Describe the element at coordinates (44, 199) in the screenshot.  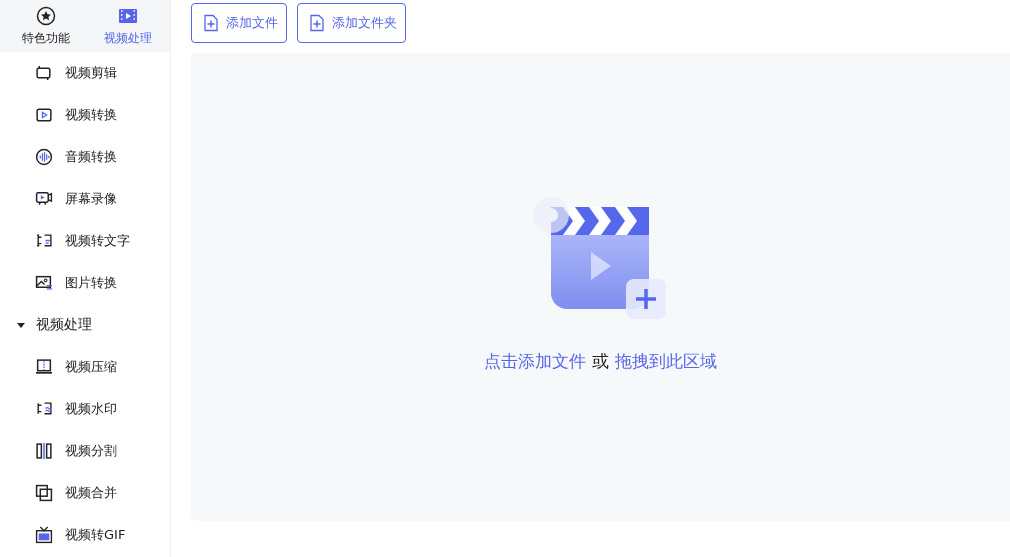
I see `camera-icon` at that location.